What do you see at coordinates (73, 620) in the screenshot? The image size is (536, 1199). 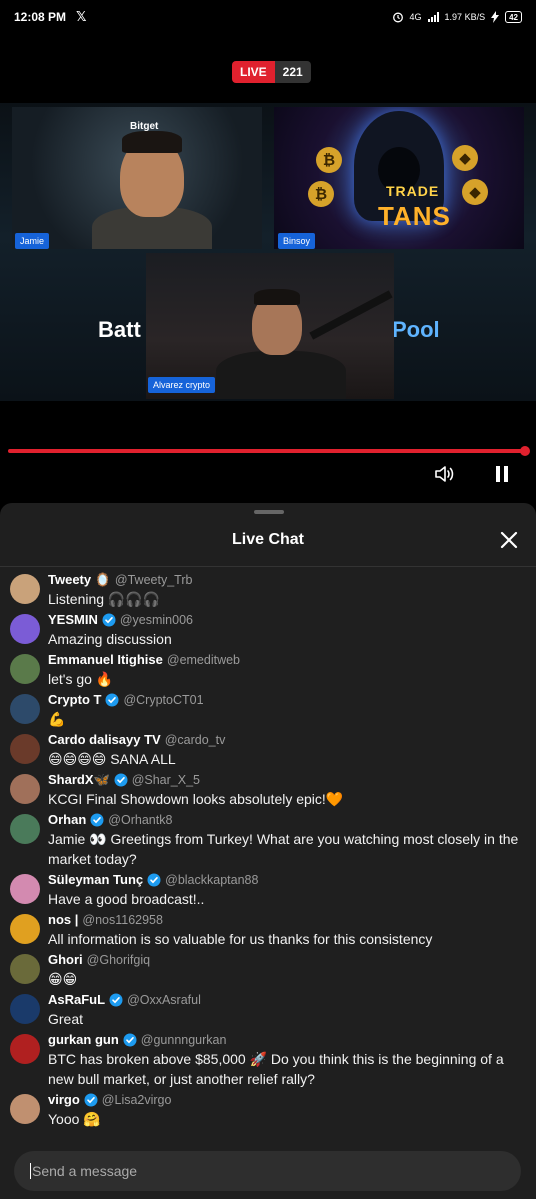 I see `chat-author-name: YESMIN` at bounding box center [73, 620].